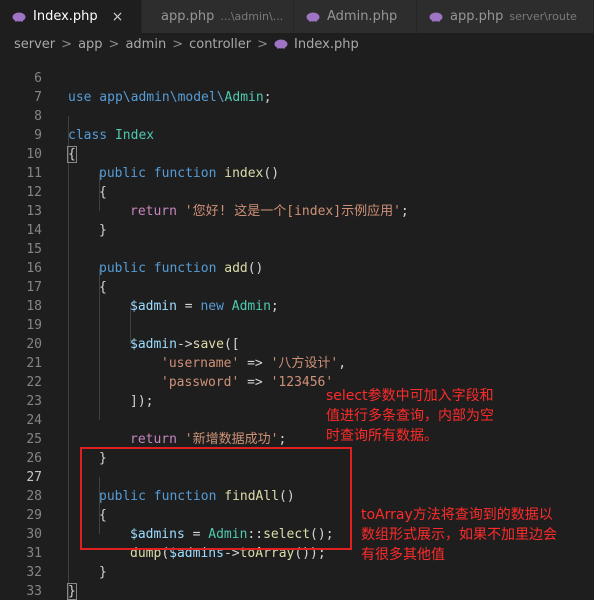 The width and height of the screenshot is (594, 600). Describe the element at coordinates (297, 362) in the screenshot. I see `code-line: 21 'password' => '123456'` at that location.